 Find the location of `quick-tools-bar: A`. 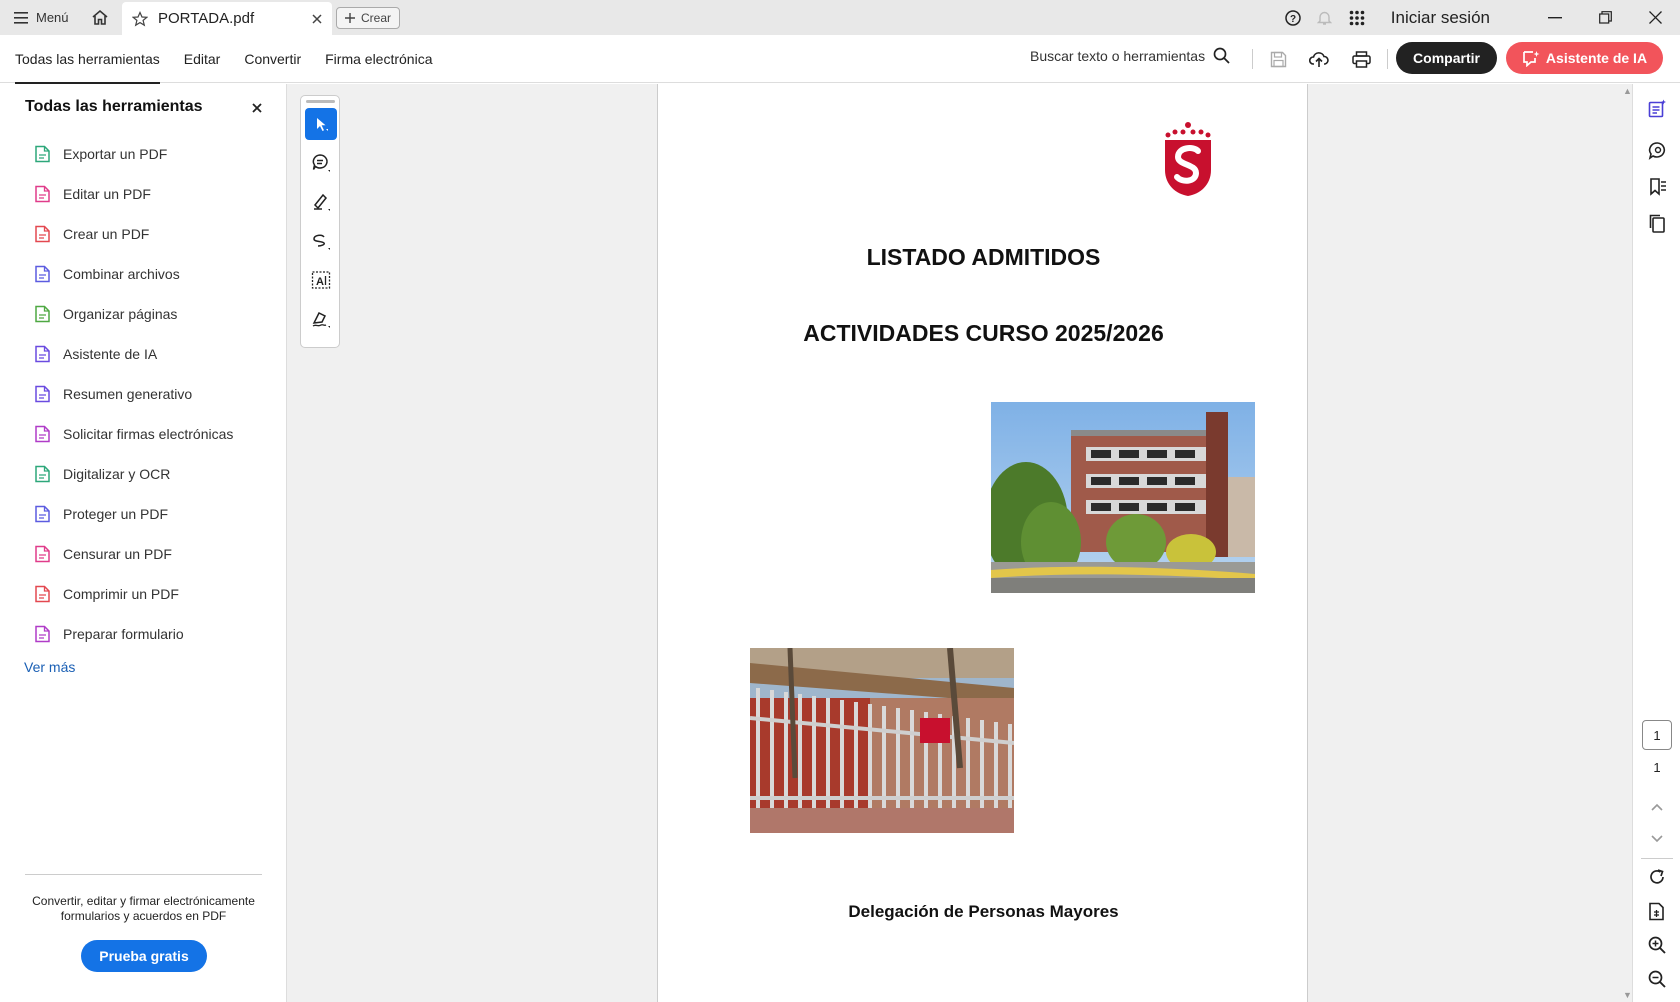

quick-tools-bar: A is located at coordinates (320, 221).